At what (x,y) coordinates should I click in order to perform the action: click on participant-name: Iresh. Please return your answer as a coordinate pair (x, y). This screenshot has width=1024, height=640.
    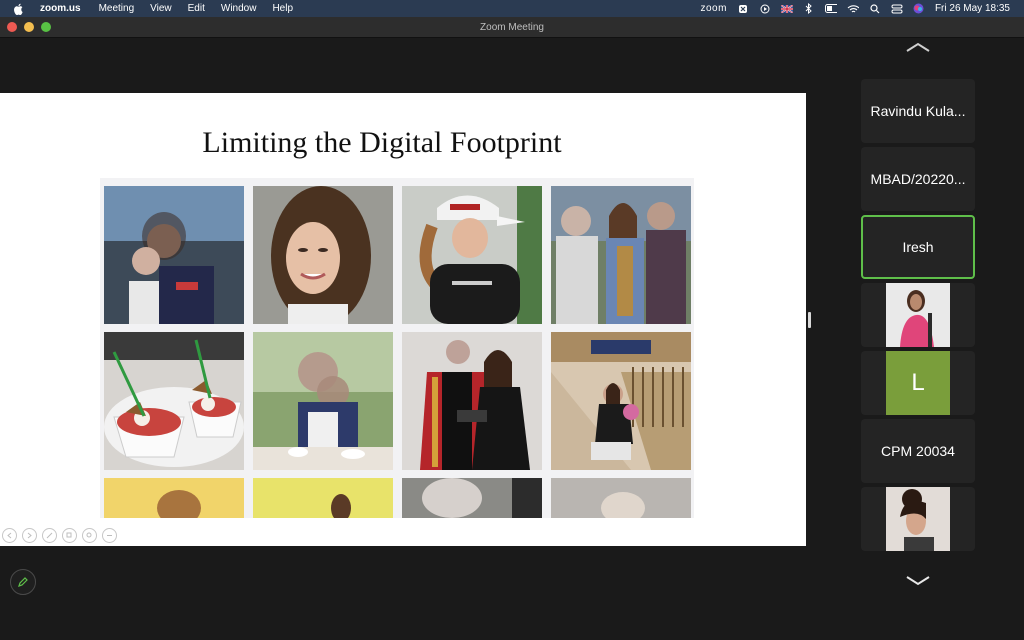
    Looking at the image, I should click on (918, 247).